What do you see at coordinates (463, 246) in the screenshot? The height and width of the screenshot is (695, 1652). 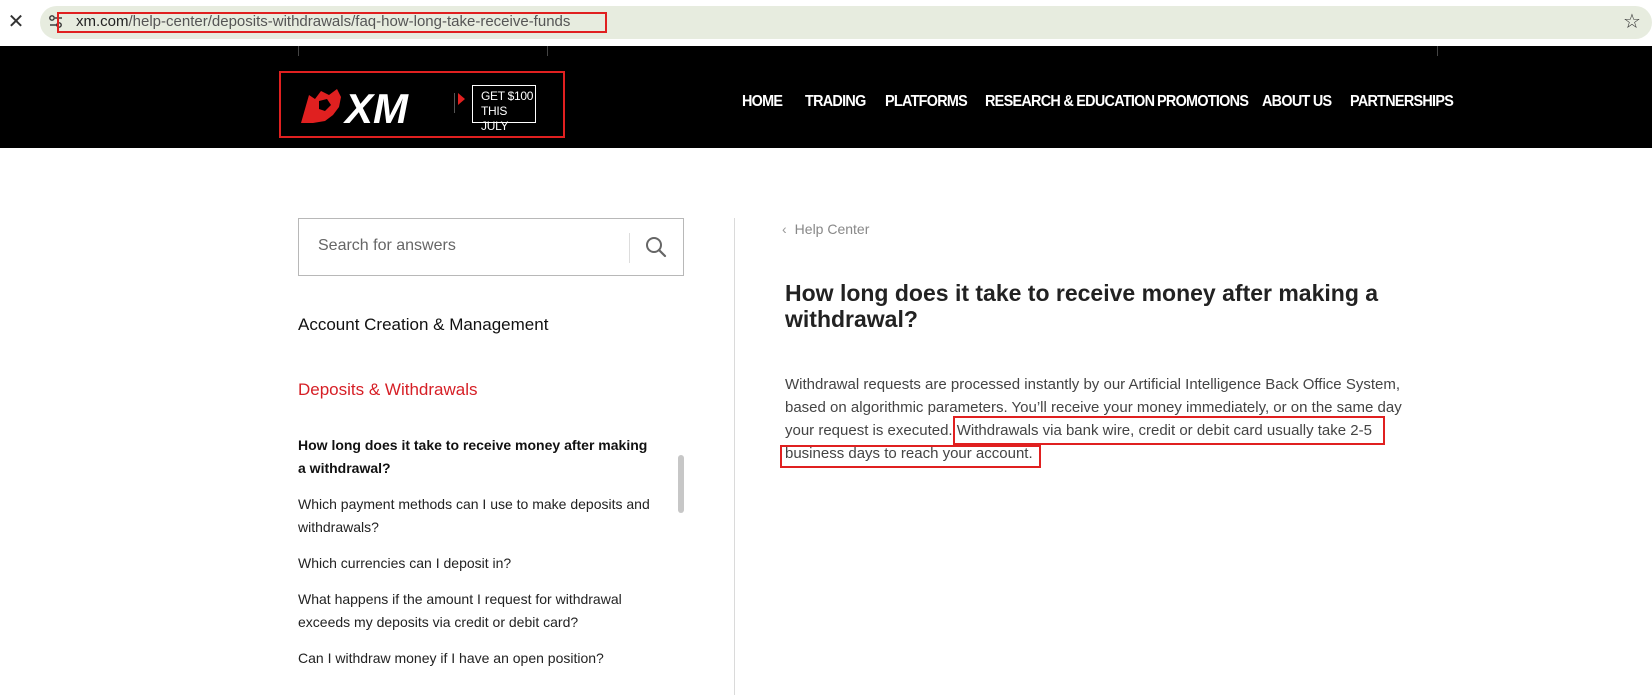 I see `search-input` at bounding box center [463, 246].